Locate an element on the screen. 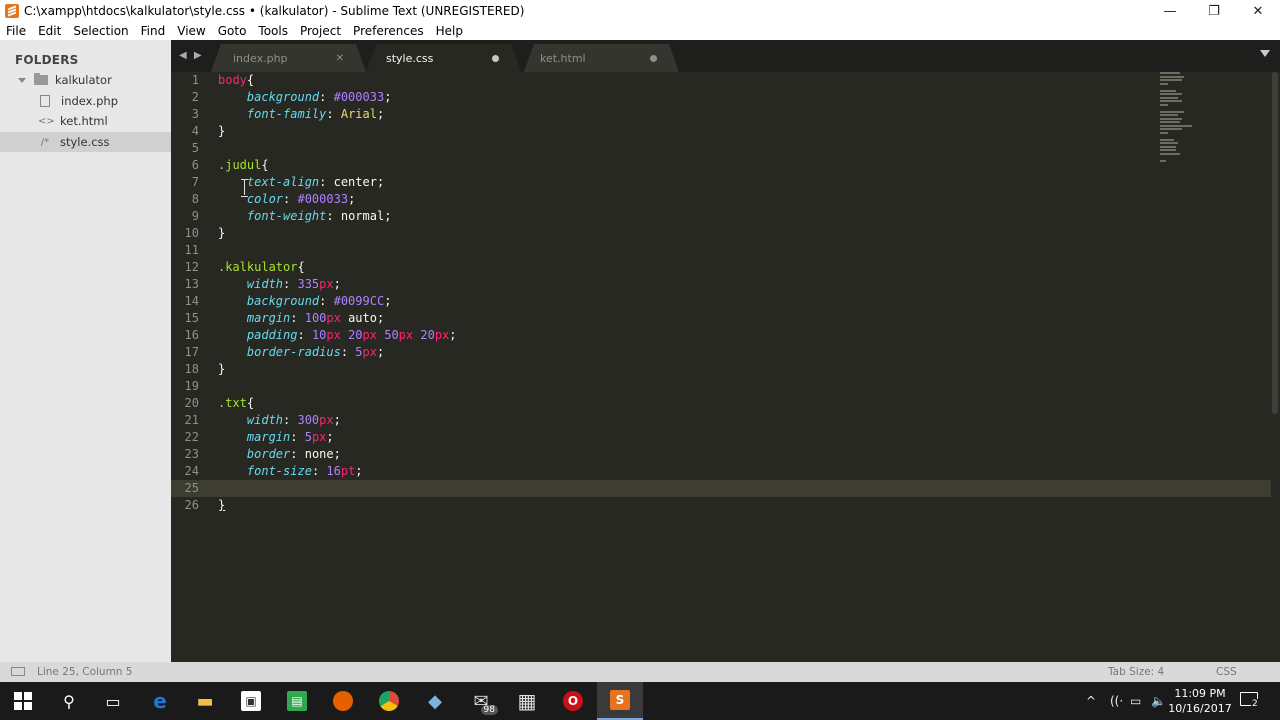 The width and height of the screenshot is (1280, 720). code-line: 12 .kalkulator{ is located at coordinates (721, 267).